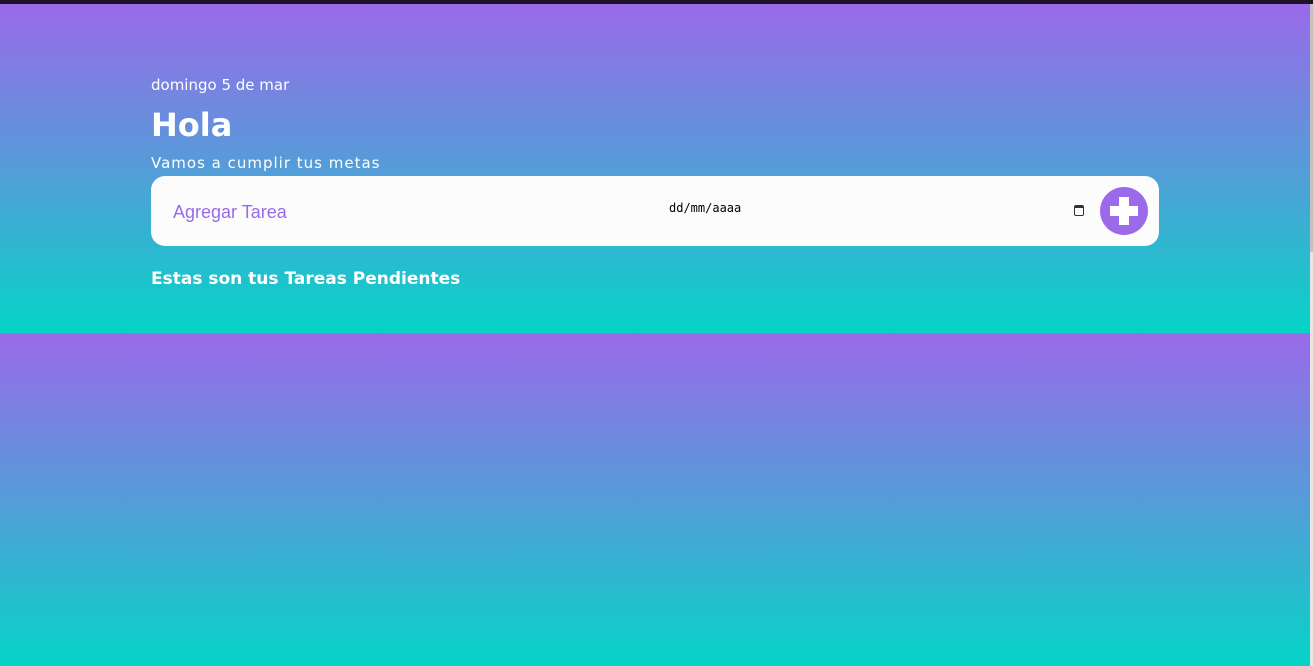  Describe the element at coordinates (879, 211) in the screenshot. I see `date-input: dd/mm/aaaa` at that location.